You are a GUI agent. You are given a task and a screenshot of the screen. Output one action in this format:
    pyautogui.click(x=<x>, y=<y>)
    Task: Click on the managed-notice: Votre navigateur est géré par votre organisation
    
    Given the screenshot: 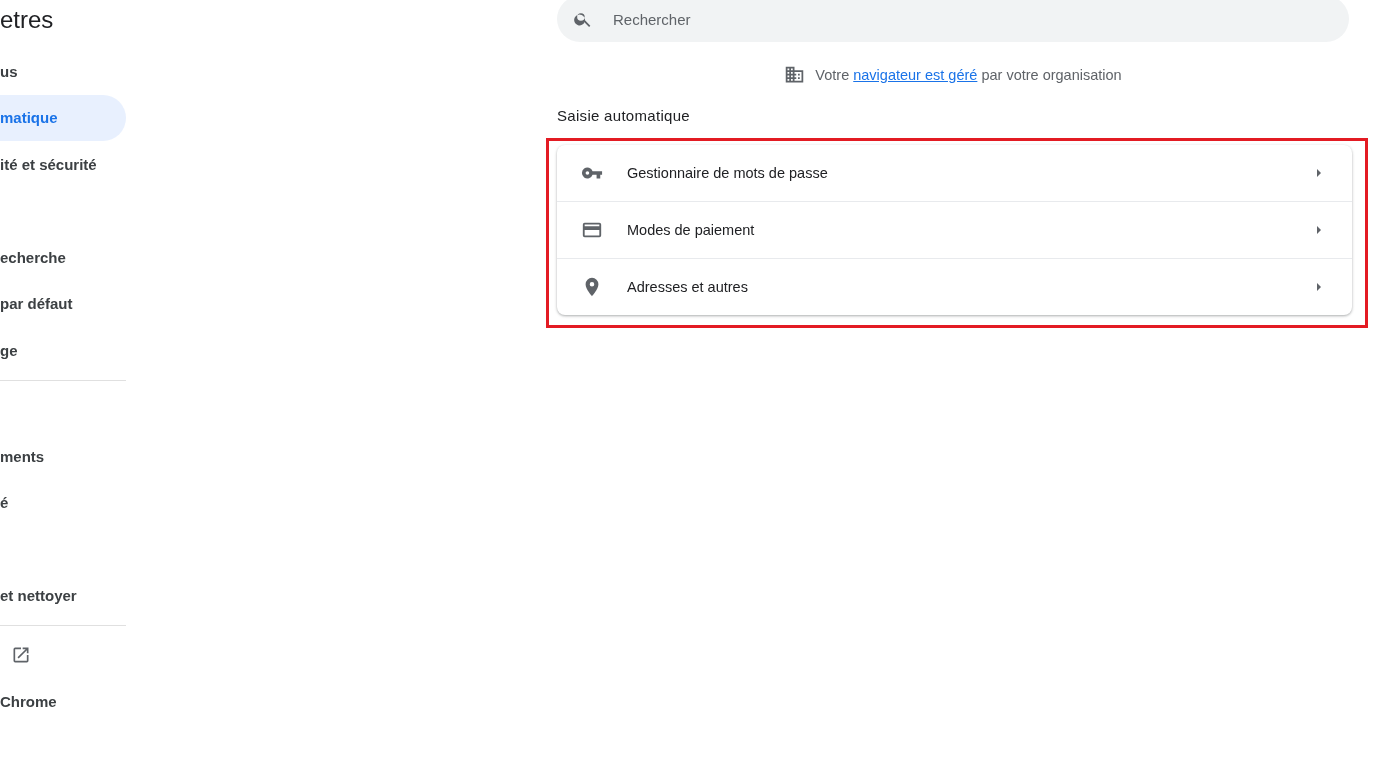 What is the action you would take?
    pyautogui.click(x=968, y=74)
    